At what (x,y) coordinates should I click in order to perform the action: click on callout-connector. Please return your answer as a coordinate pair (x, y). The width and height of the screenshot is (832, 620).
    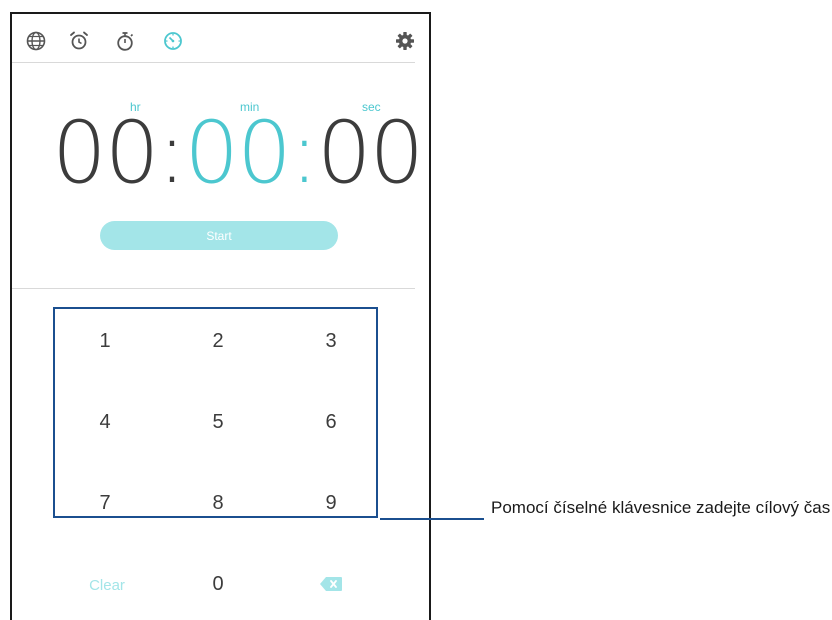
    Looking at the image, I should click on (432, 519).